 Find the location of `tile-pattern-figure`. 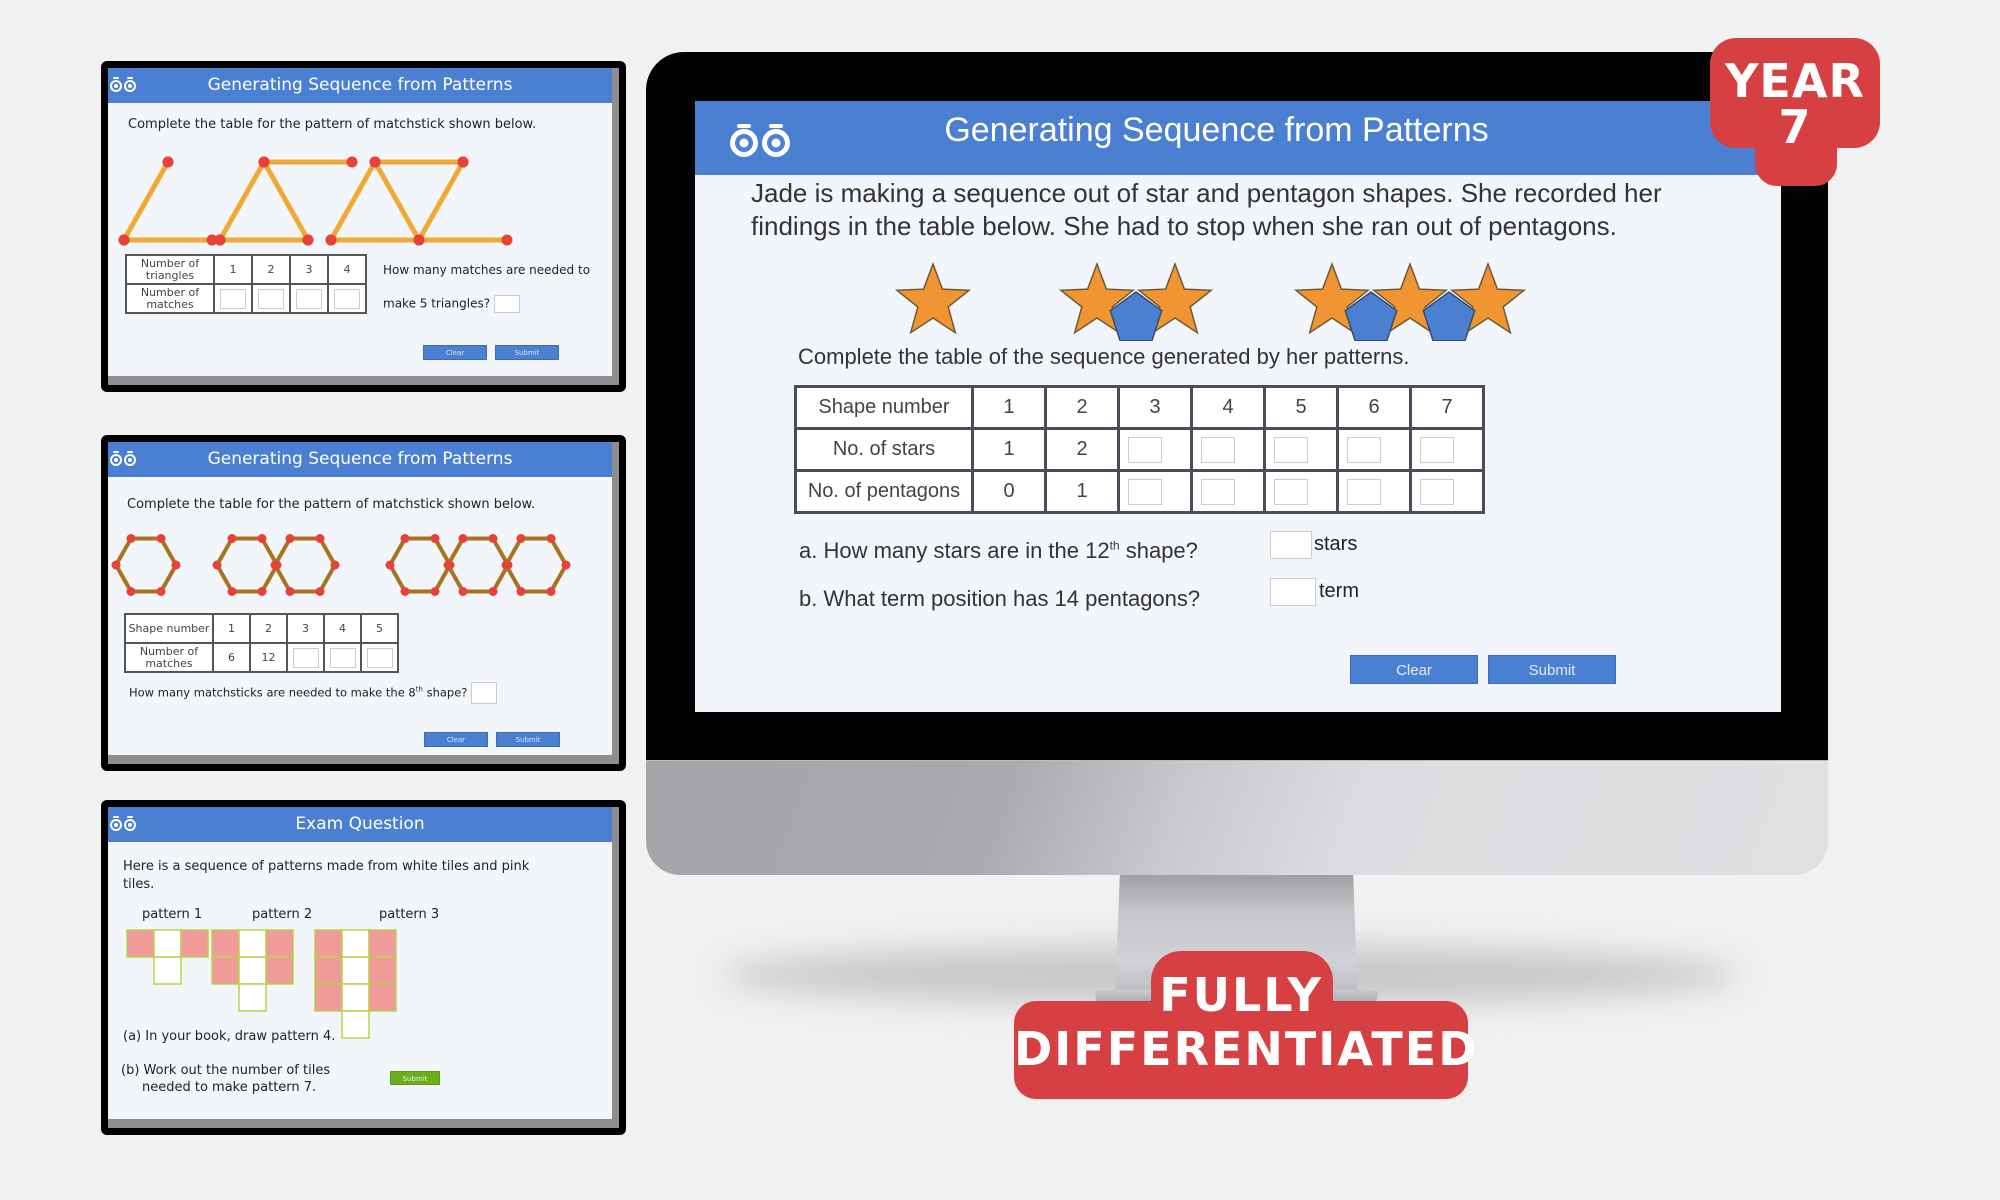

tile-pattern-figure is located at coordinates (261, 984).